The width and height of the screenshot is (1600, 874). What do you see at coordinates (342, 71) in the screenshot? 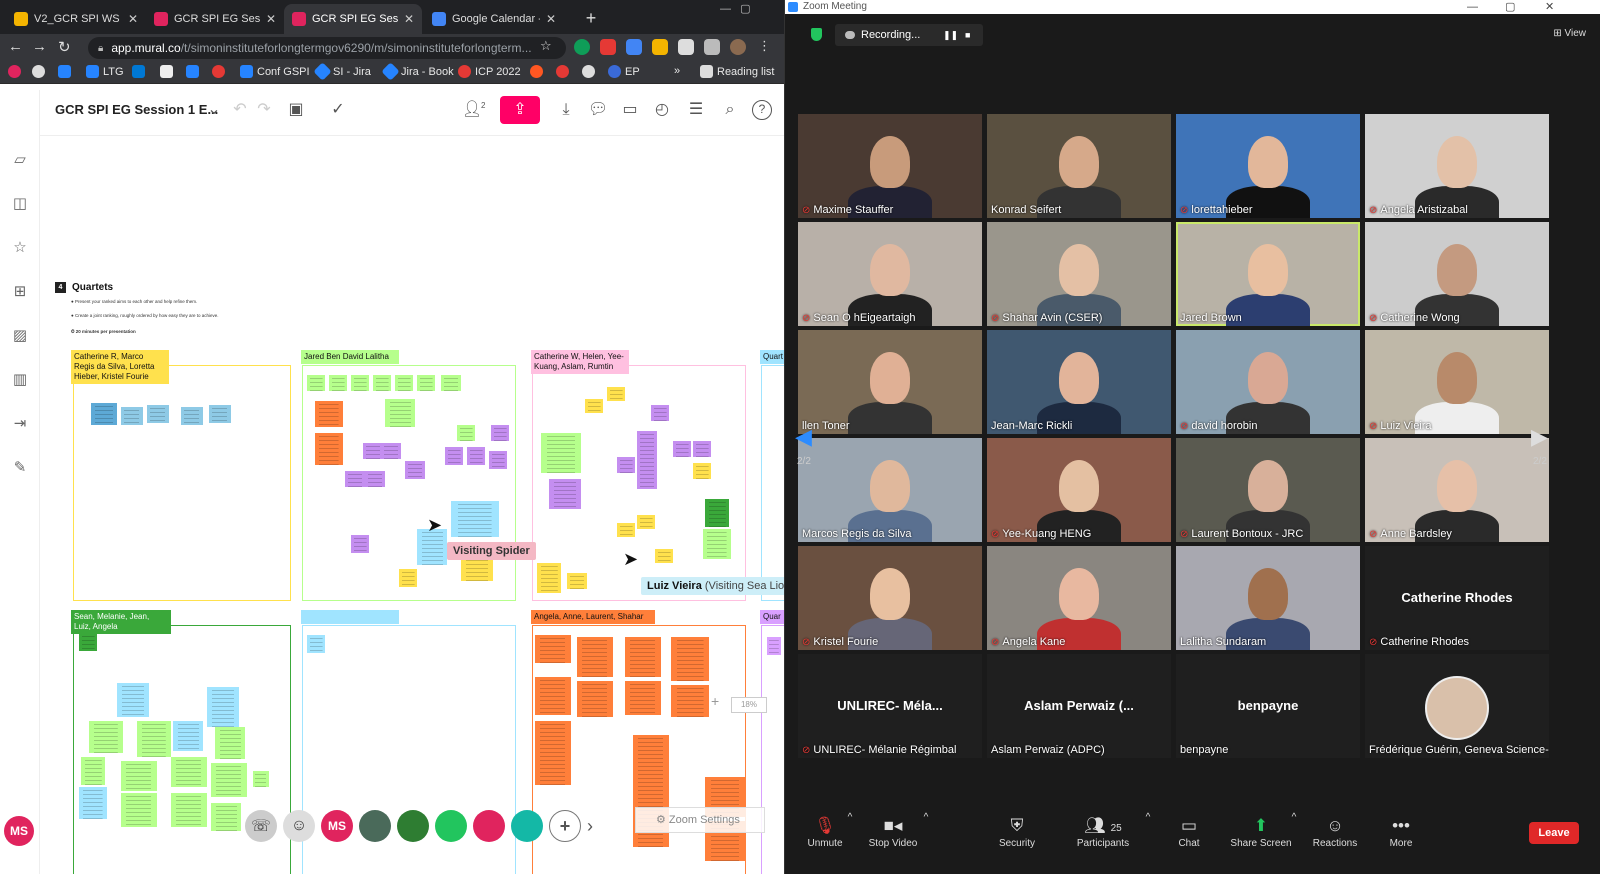
I see `bookmark-si-jira: SI - Jira` at bounding box center [342, 71].